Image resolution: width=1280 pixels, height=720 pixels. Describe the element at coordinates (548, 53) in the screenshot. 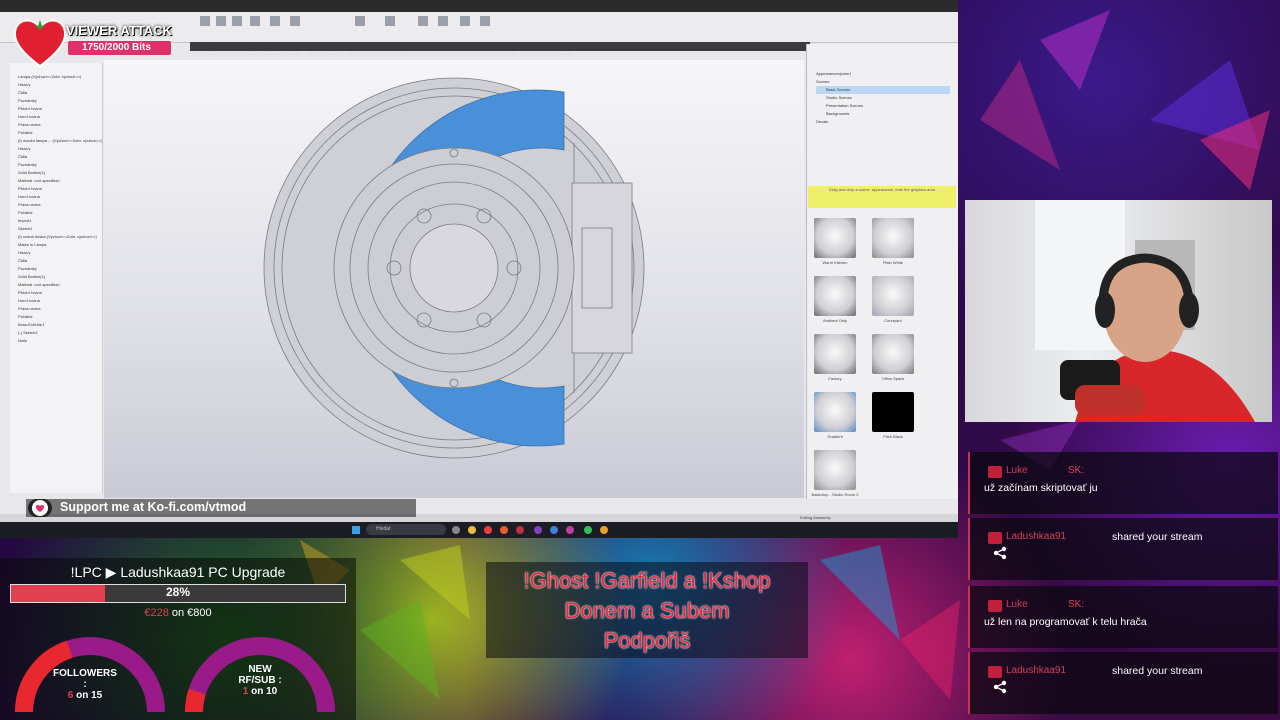

I see `ribbon-tab: SOLIDWORKS Visualize` at that location.